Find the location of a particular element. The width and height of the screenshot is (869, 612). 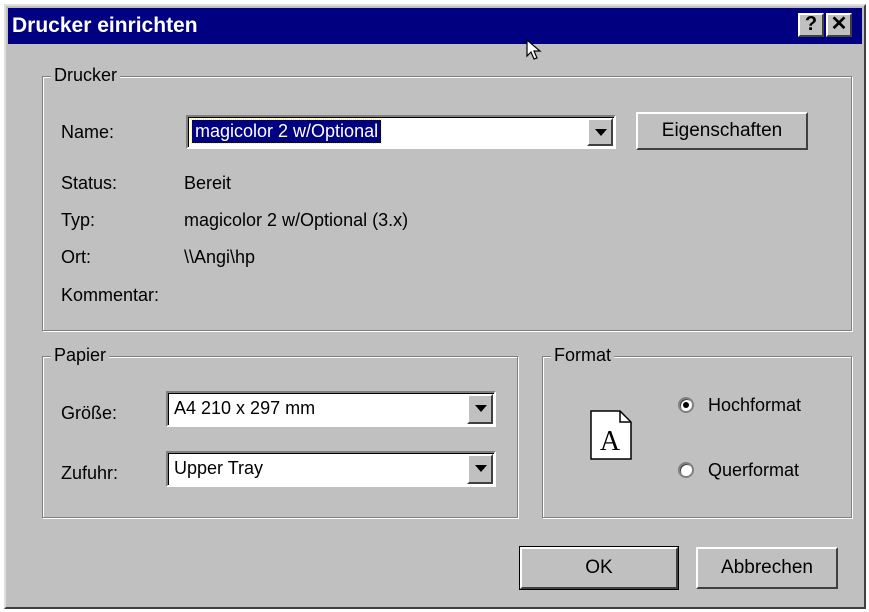

cancel-button: Abbrechen is located at coordinates (767, 568).